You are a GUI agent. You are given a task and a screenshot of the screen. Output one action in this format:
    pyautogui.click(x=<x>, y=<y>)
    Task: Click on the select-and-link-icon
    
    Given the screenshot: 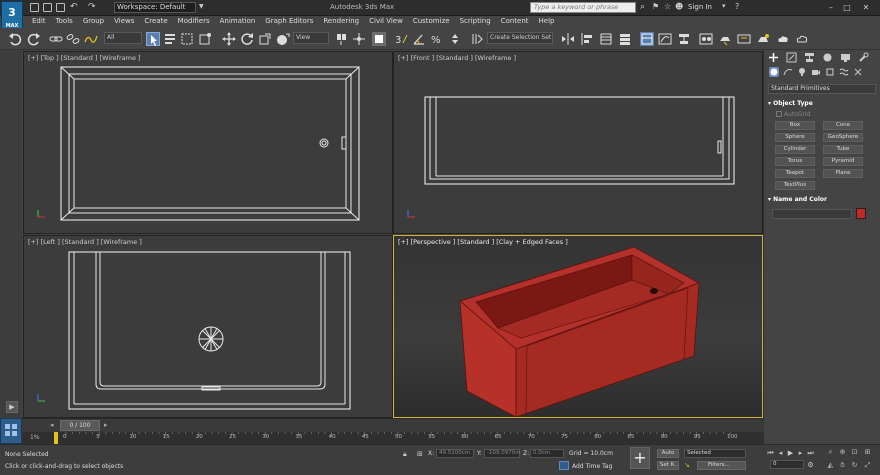 What is the action you would take?
    pyautogui.click(x=56, y=39)
    